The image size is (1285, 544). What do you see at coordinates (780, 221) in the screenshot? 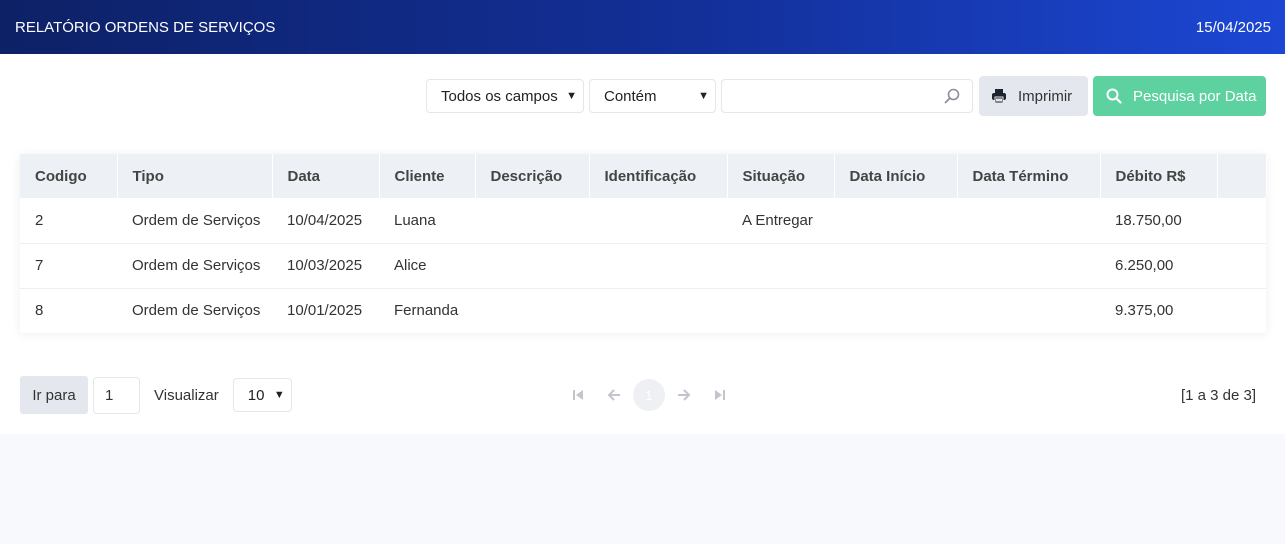
I see `cell-situacao: A Entregar` at bounding box center [780, 221].